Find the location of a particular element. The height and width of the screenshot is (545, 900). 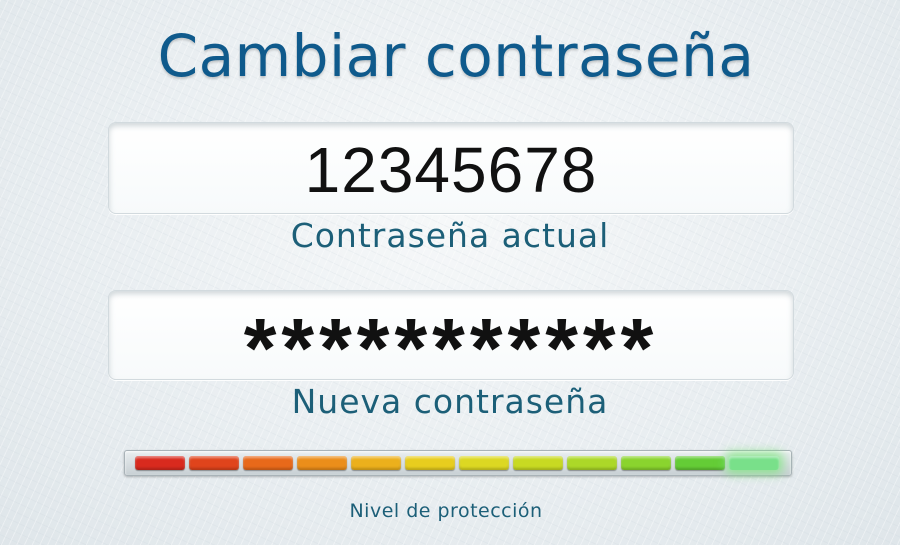

current-password-field: 12345678 is located at coordinates (451, 168).